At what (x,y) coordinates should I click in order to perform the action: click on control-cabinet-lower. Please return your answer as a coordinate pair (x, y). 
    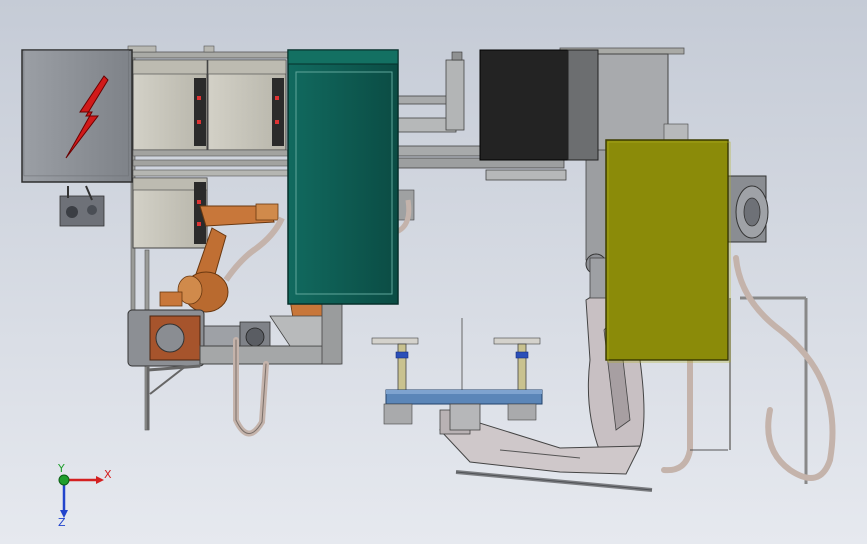
    Looking at the image, I should click on (170, 213).